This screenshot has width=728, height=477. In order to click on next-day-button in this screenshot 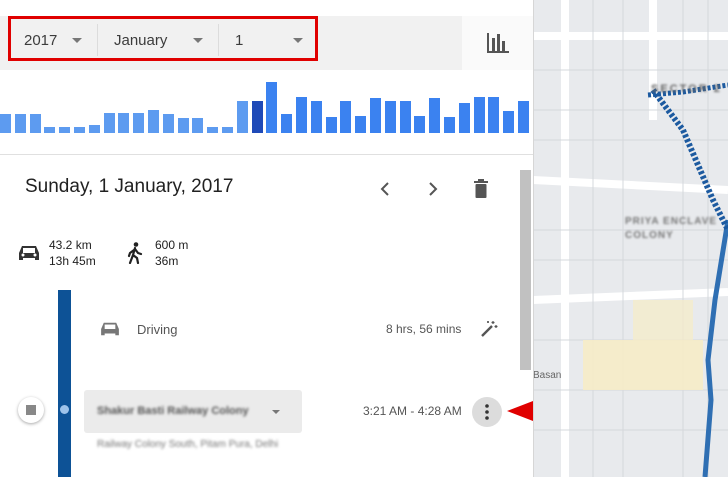, I will do `click(433, 189)`.